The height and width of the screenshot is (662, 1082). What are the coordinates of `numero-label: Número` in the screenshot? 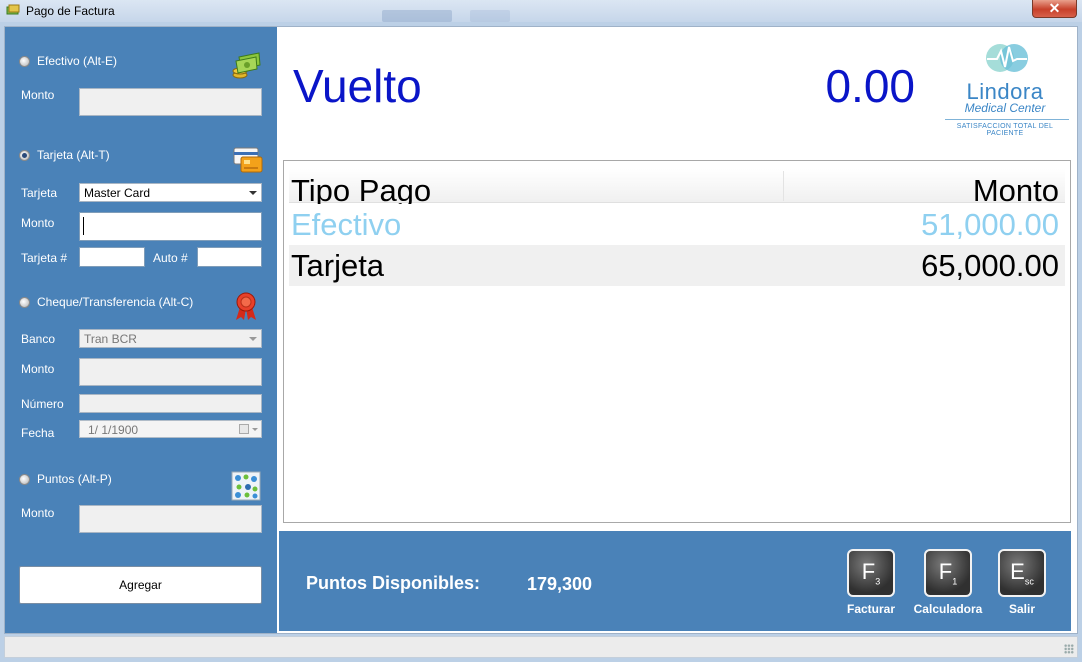 It's located at (42, 404).